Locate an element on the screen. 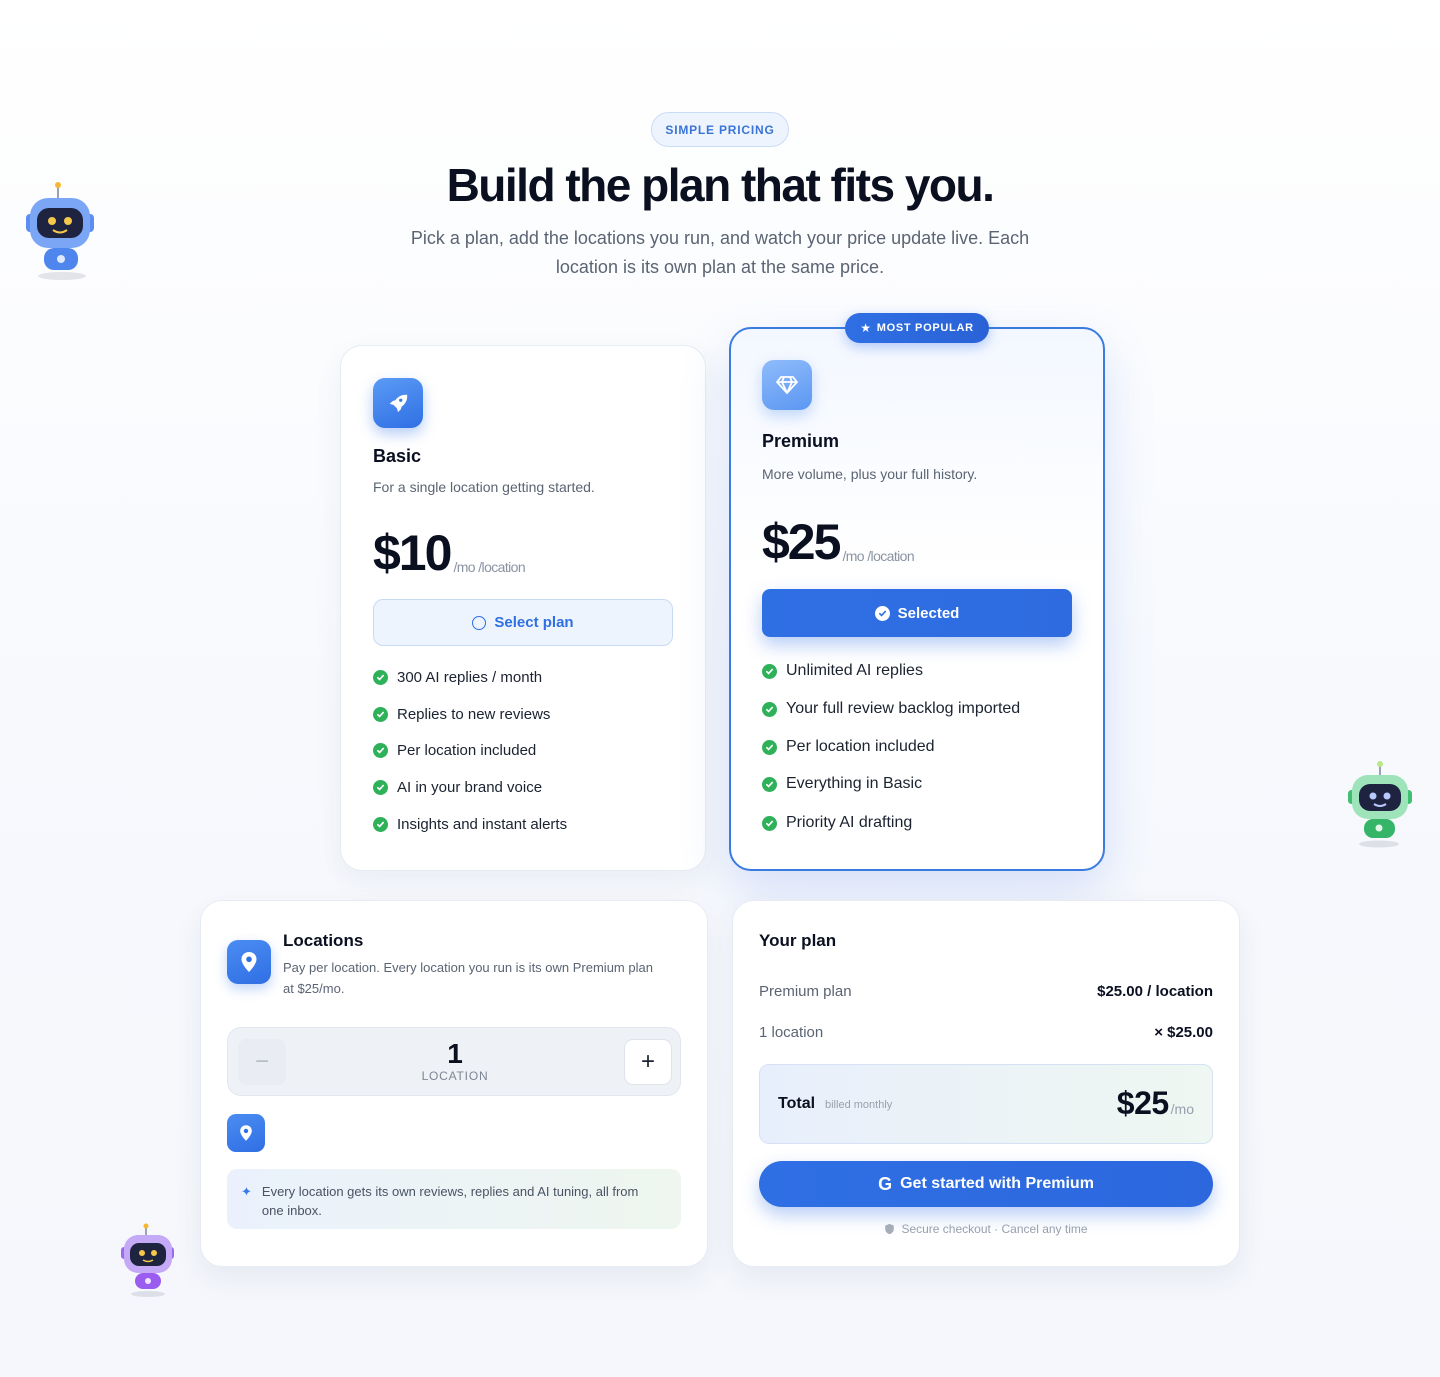 The width and height of the screenshot is (1440, 1377). premium-feature-item: Your full review backlog imported is located at coordinates (891, 709).